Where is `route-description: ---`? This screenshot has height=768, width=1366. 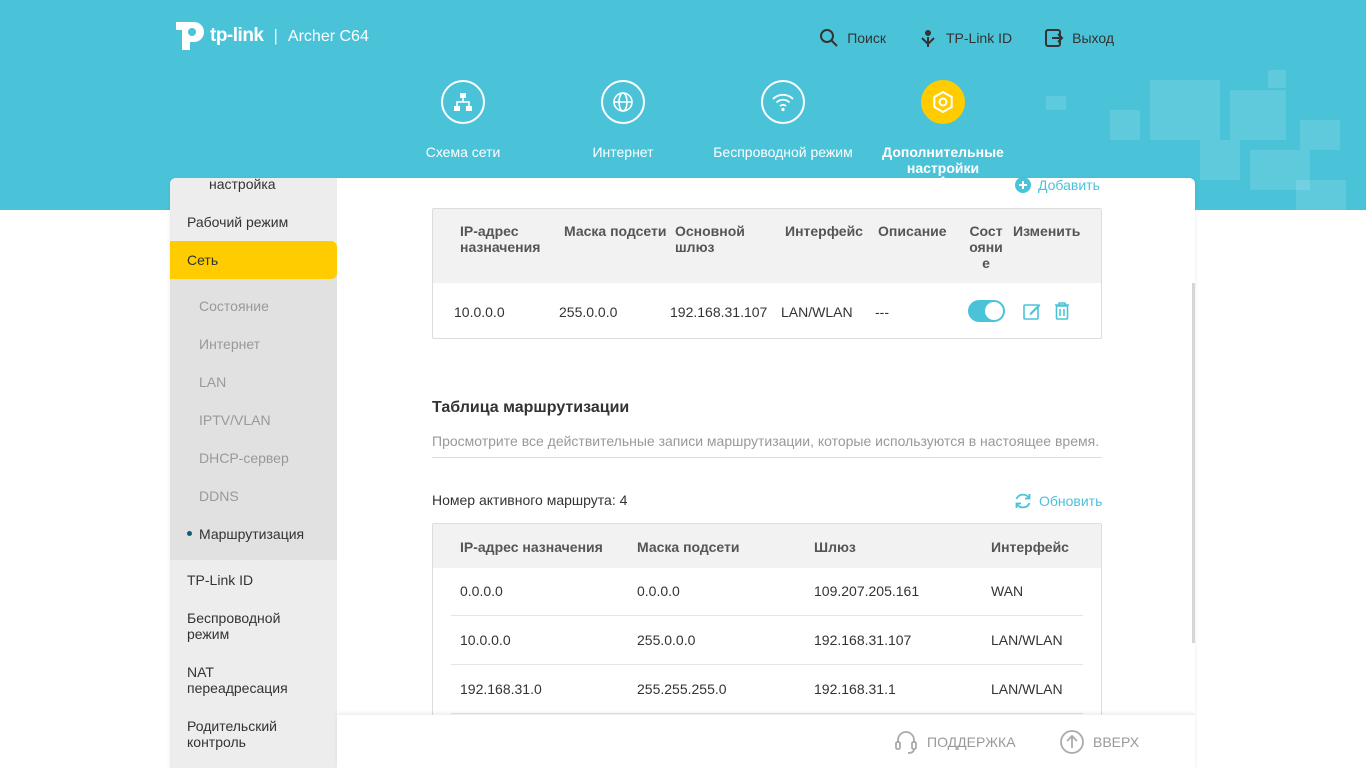 route-description: --- is located at coordinates (882, 312).